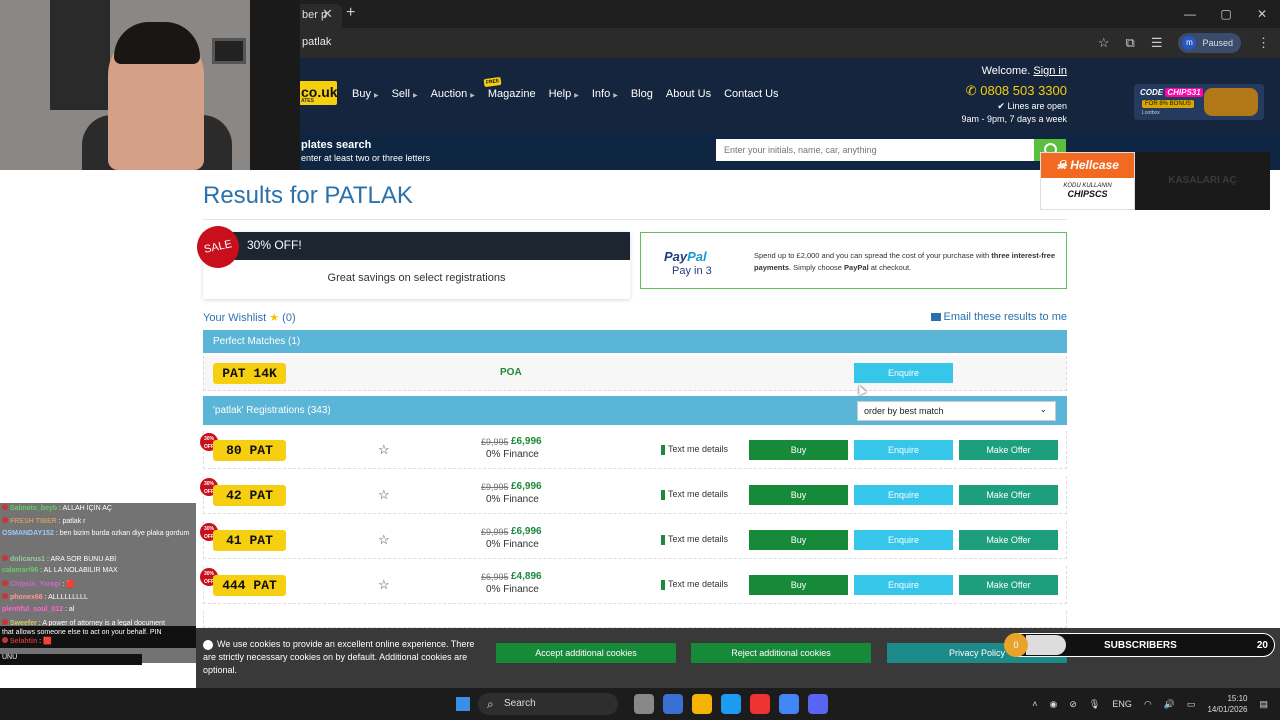 This screenshot has width=1280, height=720. What do you see at coordinates (1226, 14) in the screenshot?
I see `maximize-button: ▢` at bounding box center [1226, 14].